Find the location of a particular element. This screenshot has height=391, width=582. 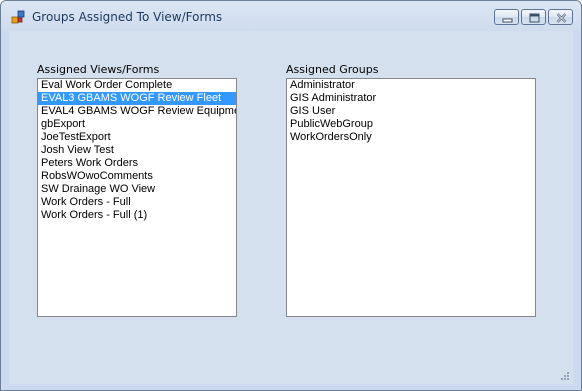

views-forms-label: Assigned Views/Forms is located at coordinates (98, 69).